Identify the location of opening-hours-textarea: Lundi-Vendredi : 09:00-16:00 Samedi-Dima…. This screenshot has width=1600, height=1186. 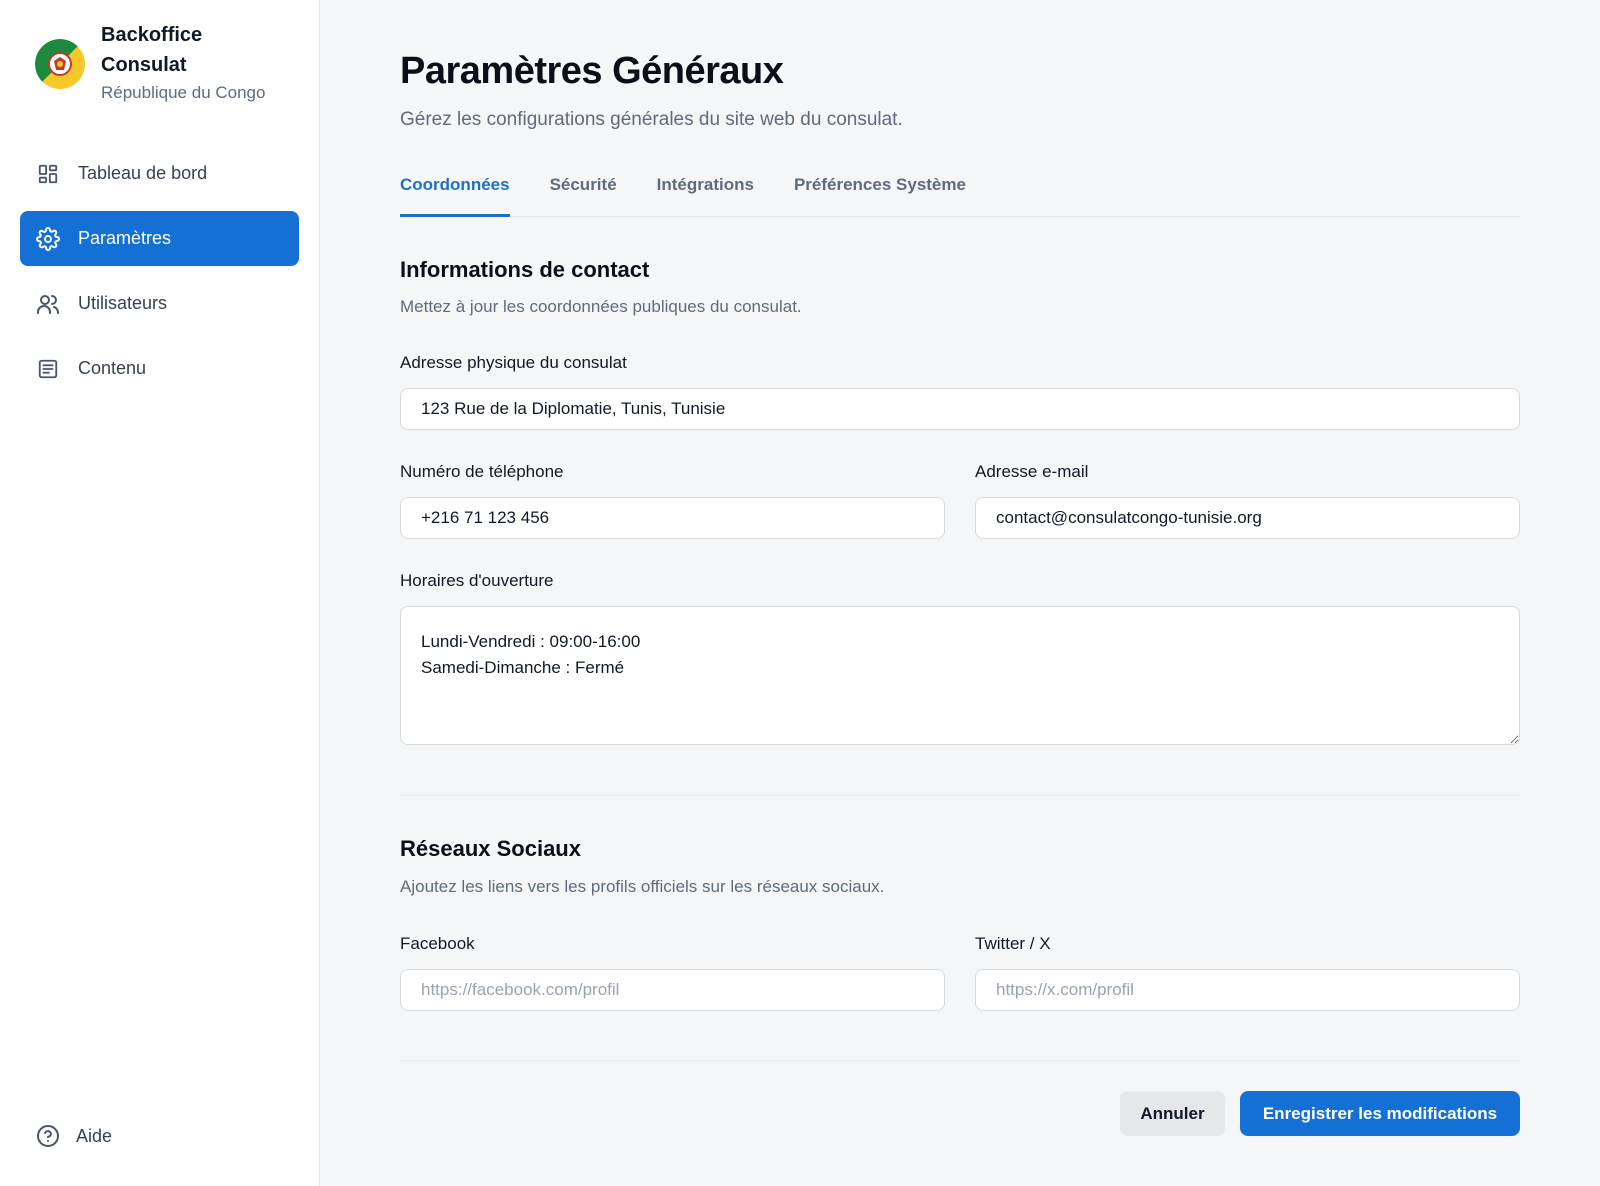
(960, 675).